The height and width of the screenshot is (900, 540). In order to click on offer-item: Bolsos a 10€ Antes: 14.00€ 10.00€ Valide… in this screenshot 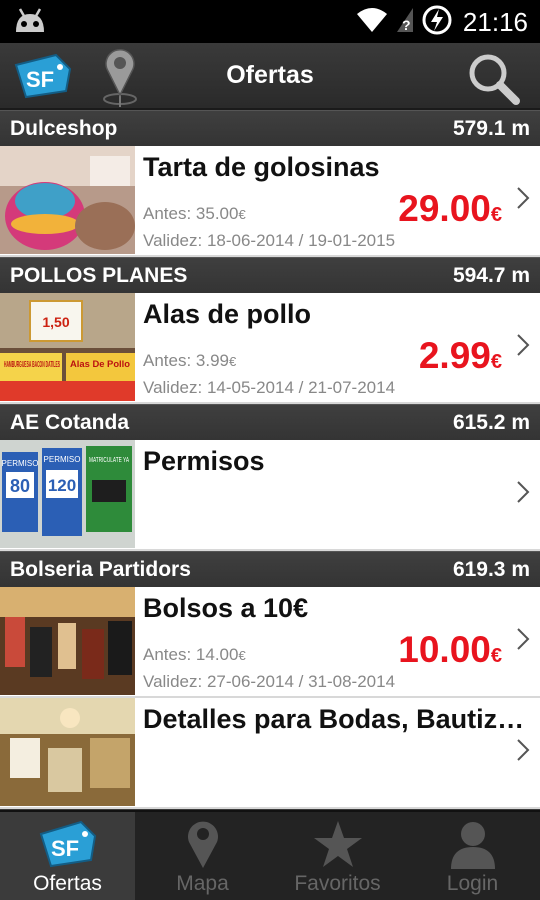, I will do `click(270, 642)`.